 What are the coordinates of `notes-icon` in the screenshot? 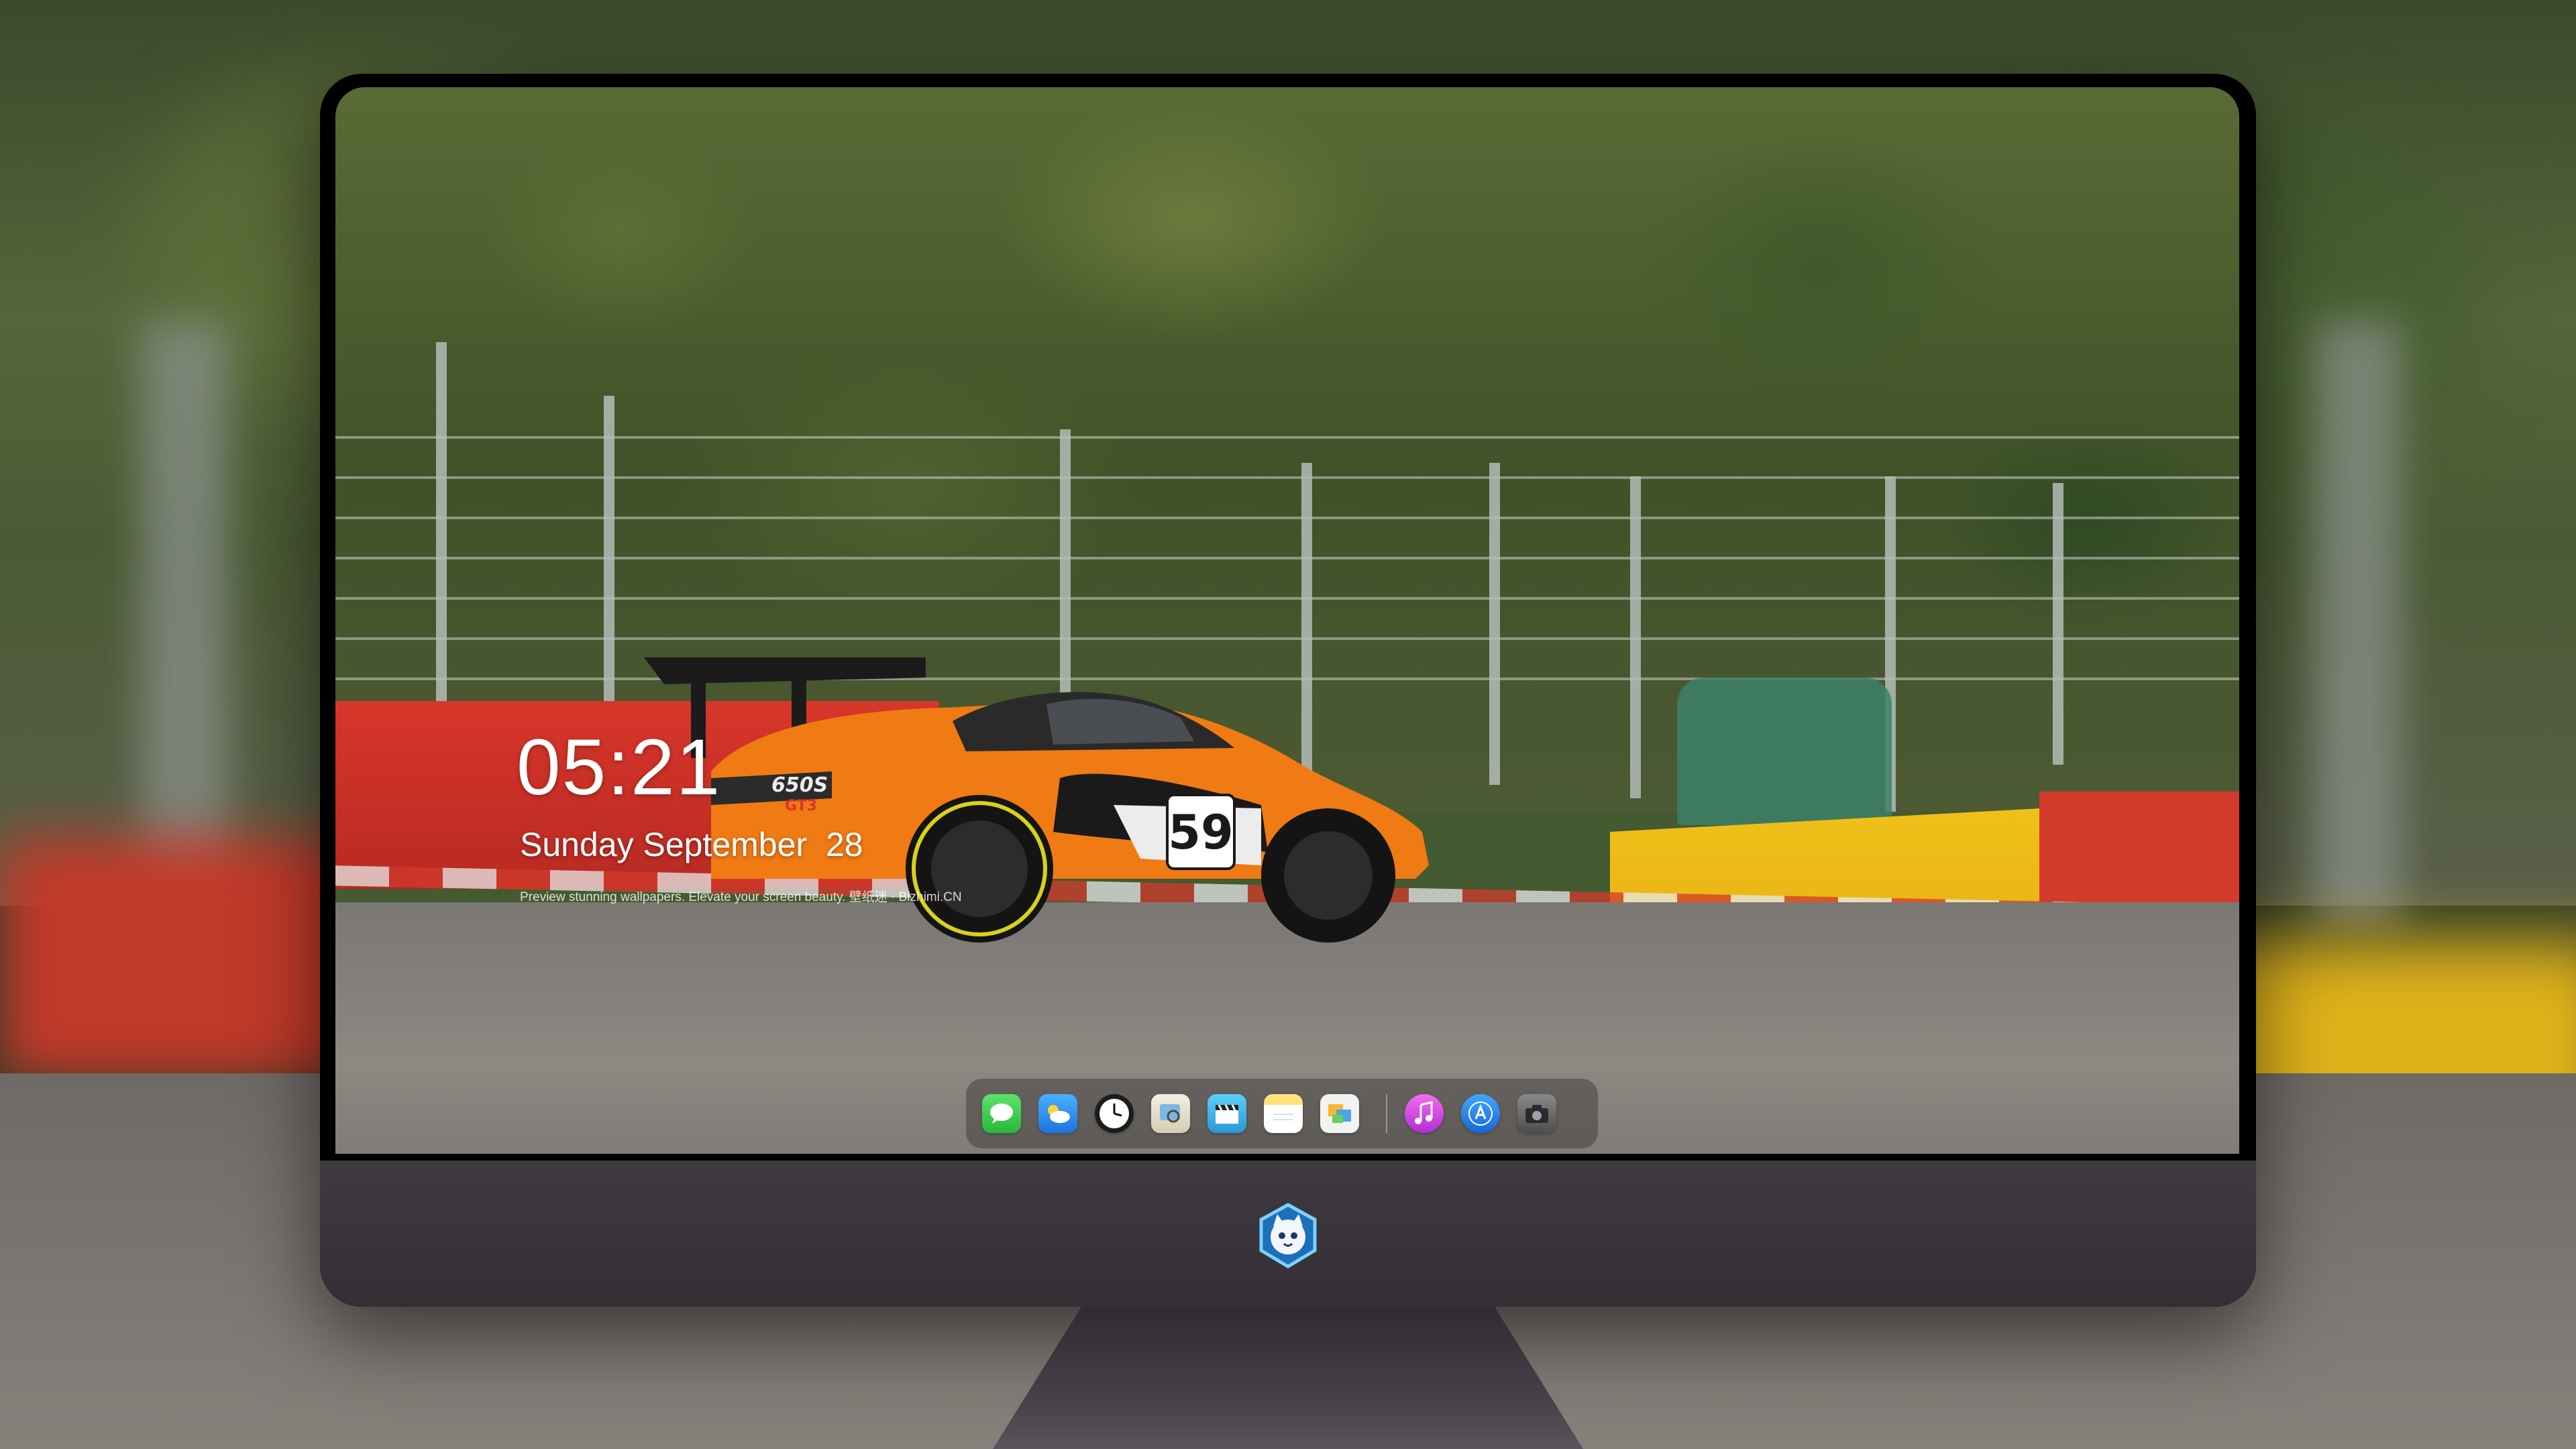 It's located at (1283, 1113).